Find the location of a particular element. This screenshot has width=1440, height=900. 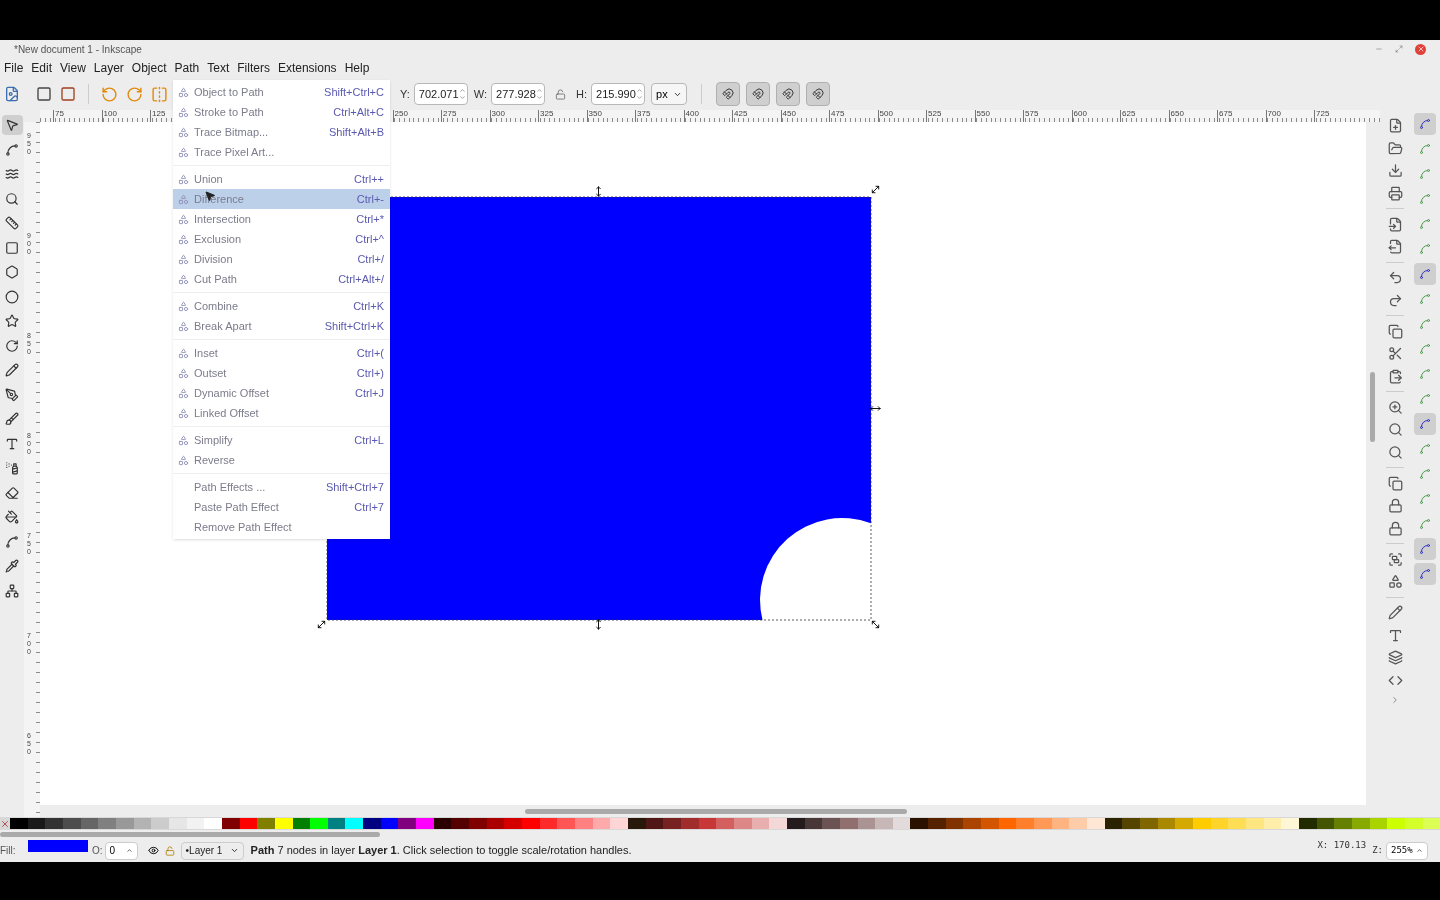

menu-item: Filters is located at coordinates (253, 68).